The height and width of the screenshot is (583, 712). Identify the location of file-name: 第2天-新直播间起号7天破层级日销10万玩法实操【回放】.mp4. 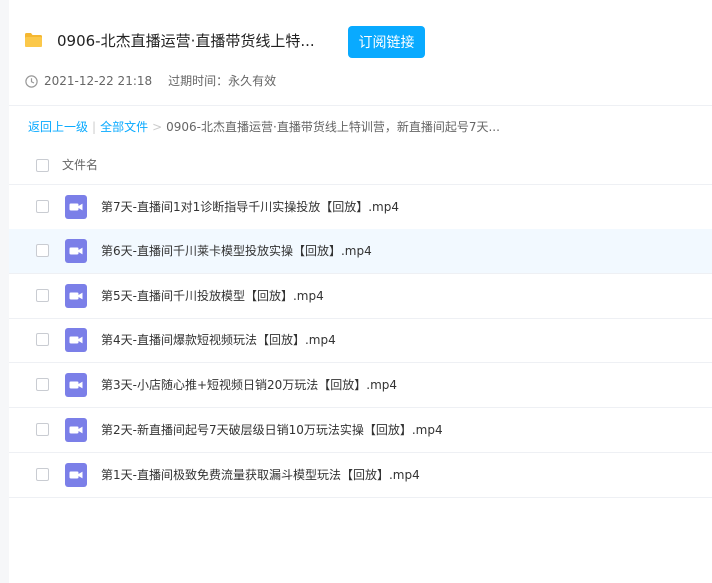
(272, 430).